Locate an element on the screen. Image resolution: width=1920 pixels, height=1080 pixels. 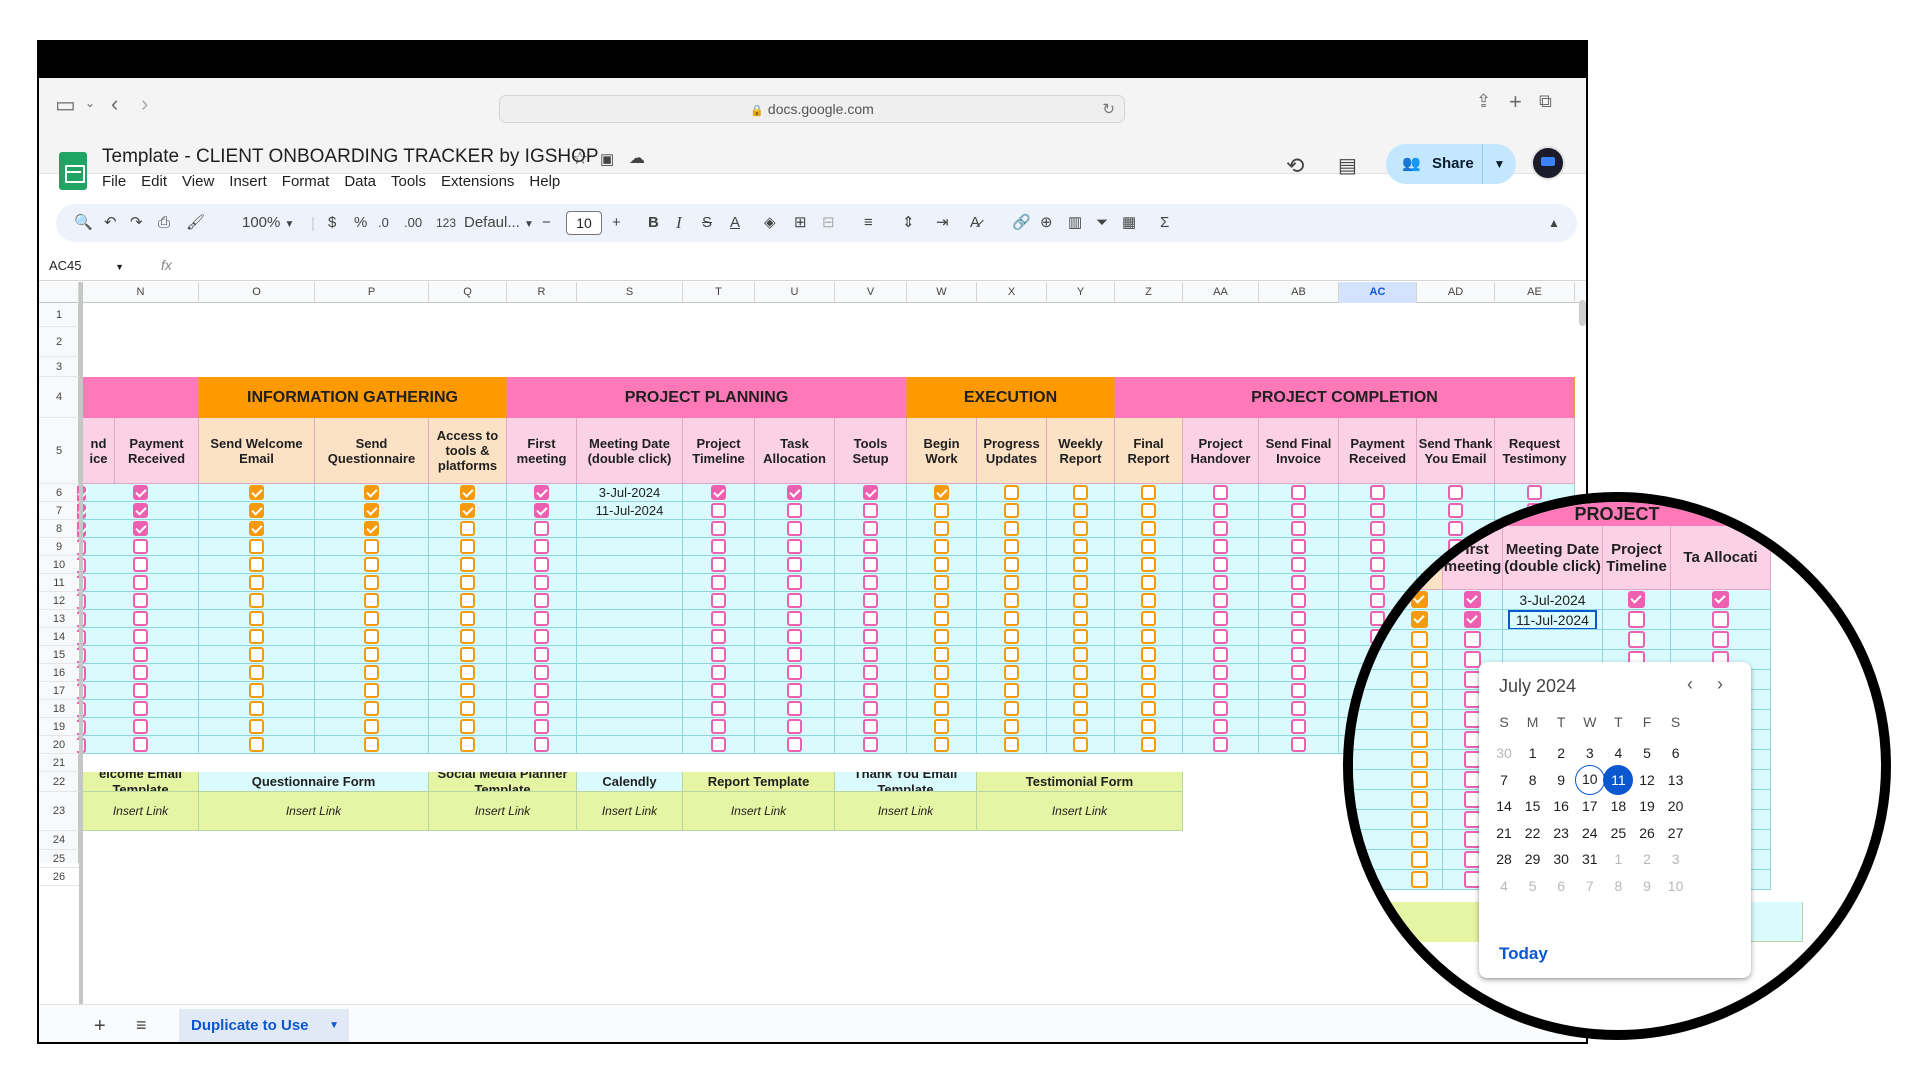
row-header-5: 5 is located at coordinates (59, 451).